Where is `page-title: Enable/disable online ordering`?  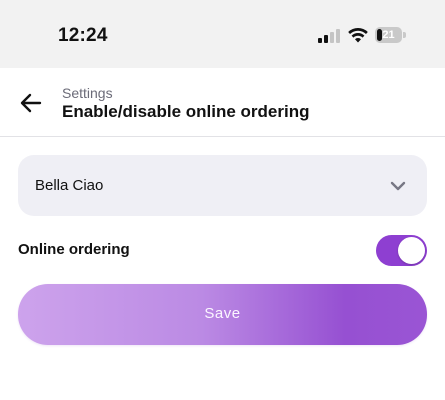
page-title: Enable/disable online ordering is located at coordinates (186, 111).